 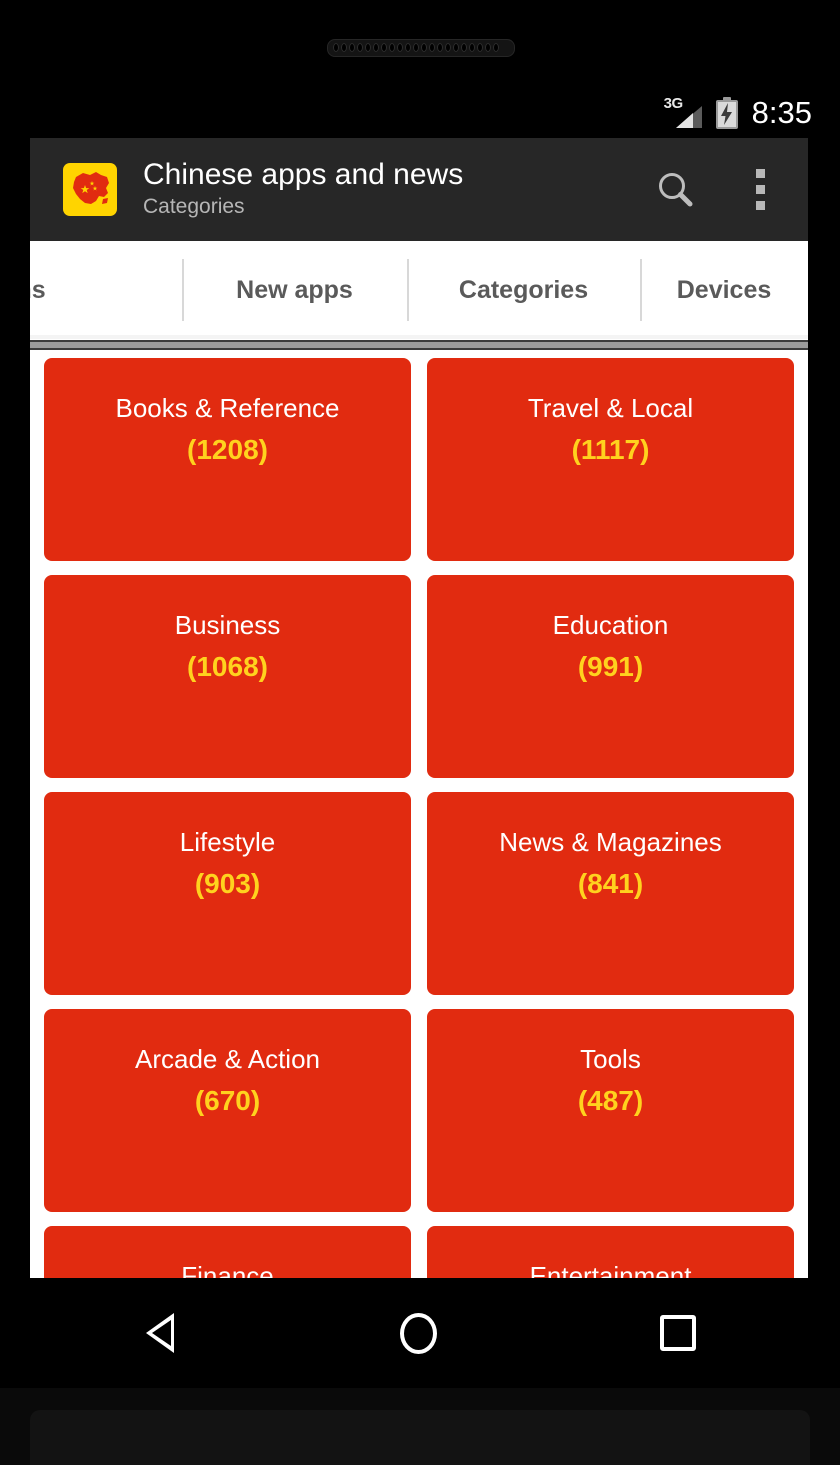 I want to click on tab-devices: Devices, so click(x=724, y=290).